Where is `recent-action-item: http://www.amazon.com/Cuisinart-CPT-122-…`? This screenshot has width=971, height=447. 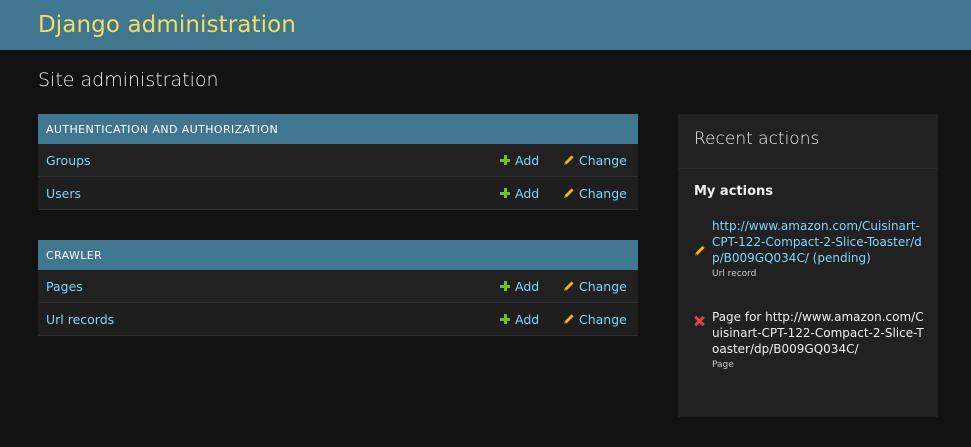
recent-action-item: http://www.amazon.com/Cuisinart-CPT-122-… is located at coordinates (810, 249).